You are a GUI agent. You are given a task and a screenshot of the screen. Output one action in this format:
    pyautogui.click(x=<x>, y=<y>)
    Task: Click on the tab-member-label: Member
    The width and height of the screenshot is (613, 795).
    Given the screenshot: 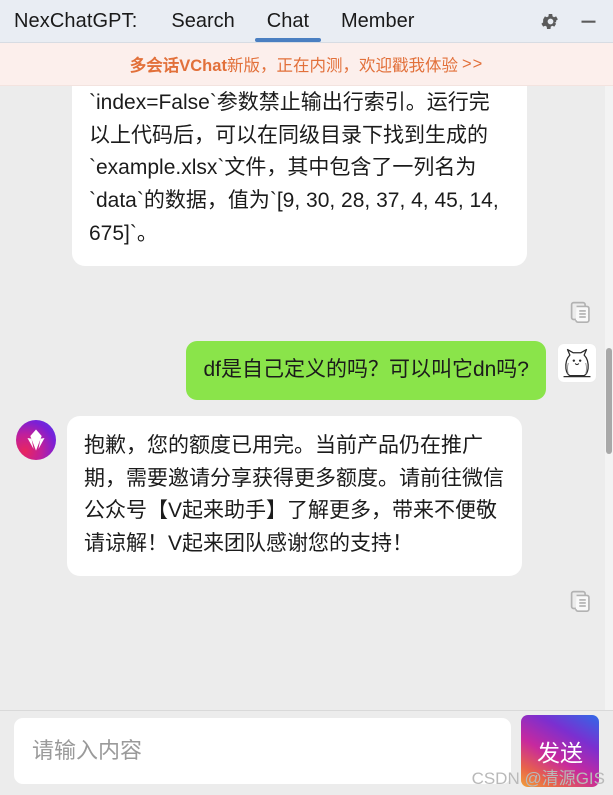 What is the action you would take?
    pyautogui.click(x=378, y=20)
    